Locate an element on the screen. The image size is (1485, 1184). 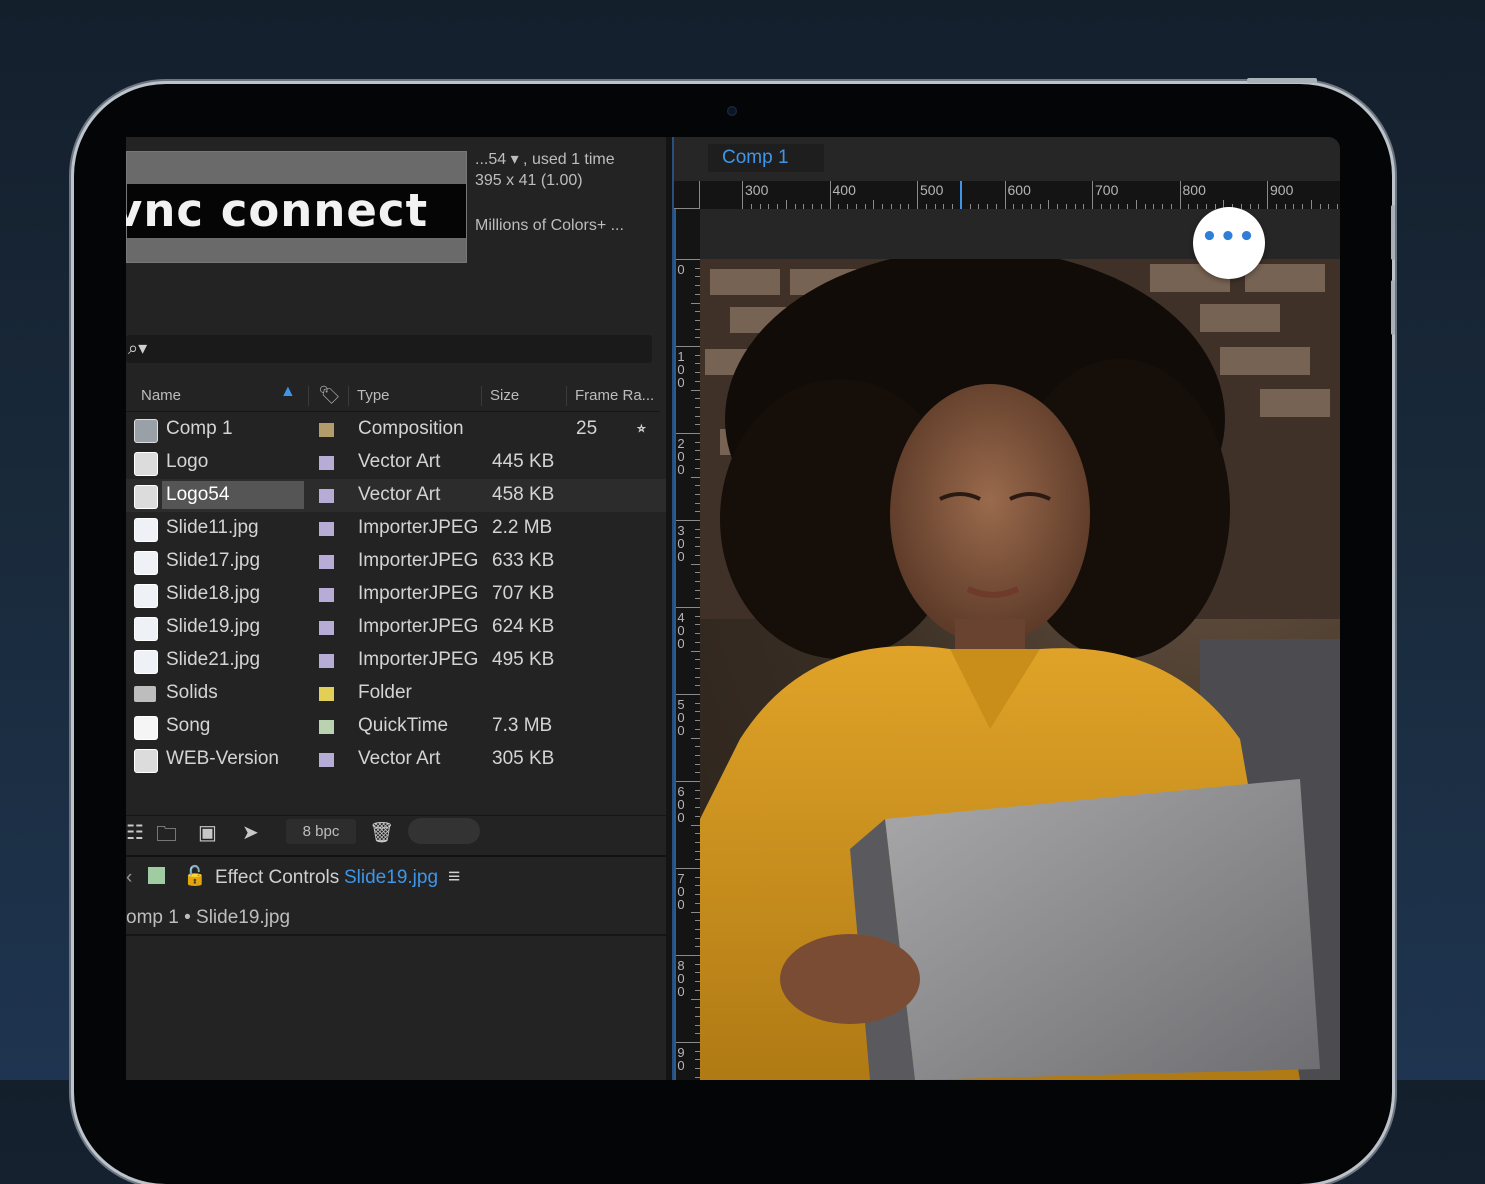
project-item-row: Slide11.jpg ImporterJPEG 2.2 MB is located at coordinates (396, 528).